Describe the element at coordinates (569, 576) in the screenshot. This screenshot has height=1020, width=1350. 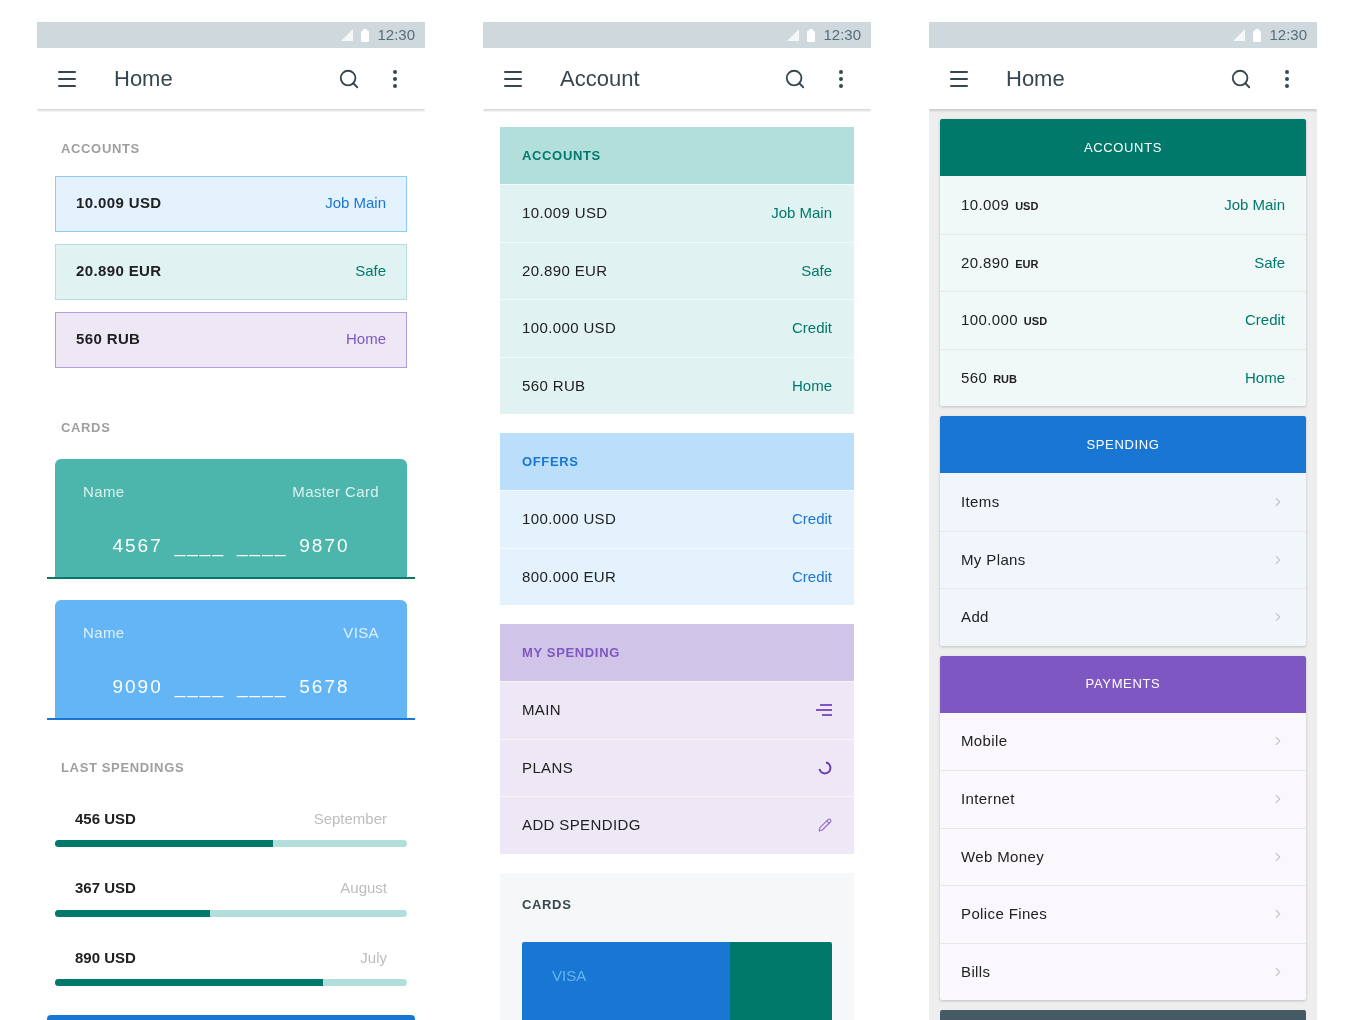
I see `row-label: 800.000 EUR` at that location.